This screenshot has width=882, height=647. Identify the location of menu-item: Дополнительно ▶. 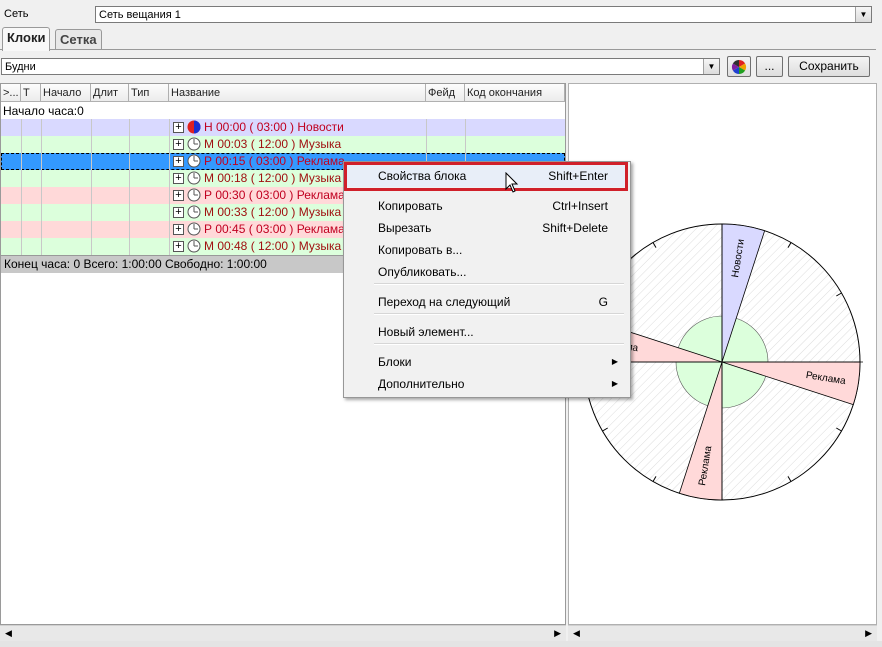
(486, 384).